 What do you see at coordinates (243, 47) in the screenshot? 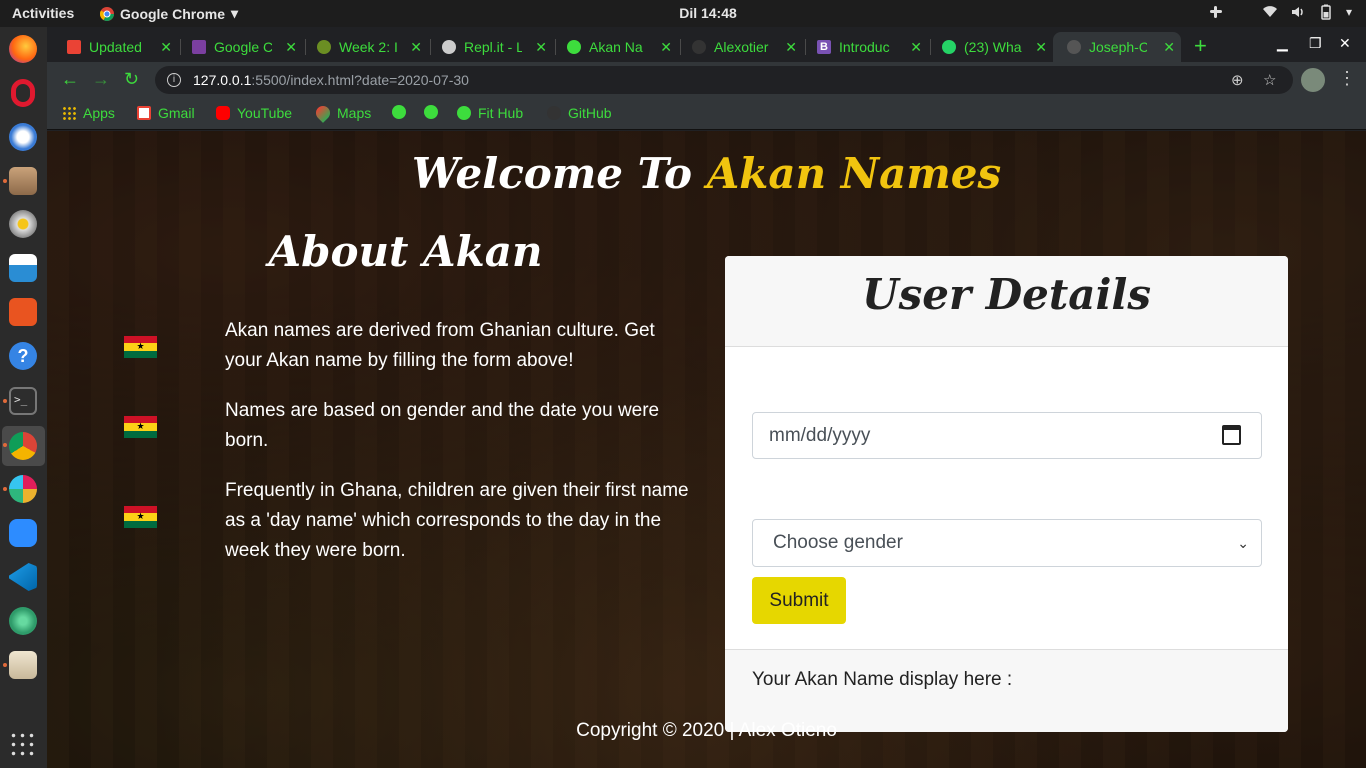
I see `tab-title: Google C` at bounding box center [243, 47].